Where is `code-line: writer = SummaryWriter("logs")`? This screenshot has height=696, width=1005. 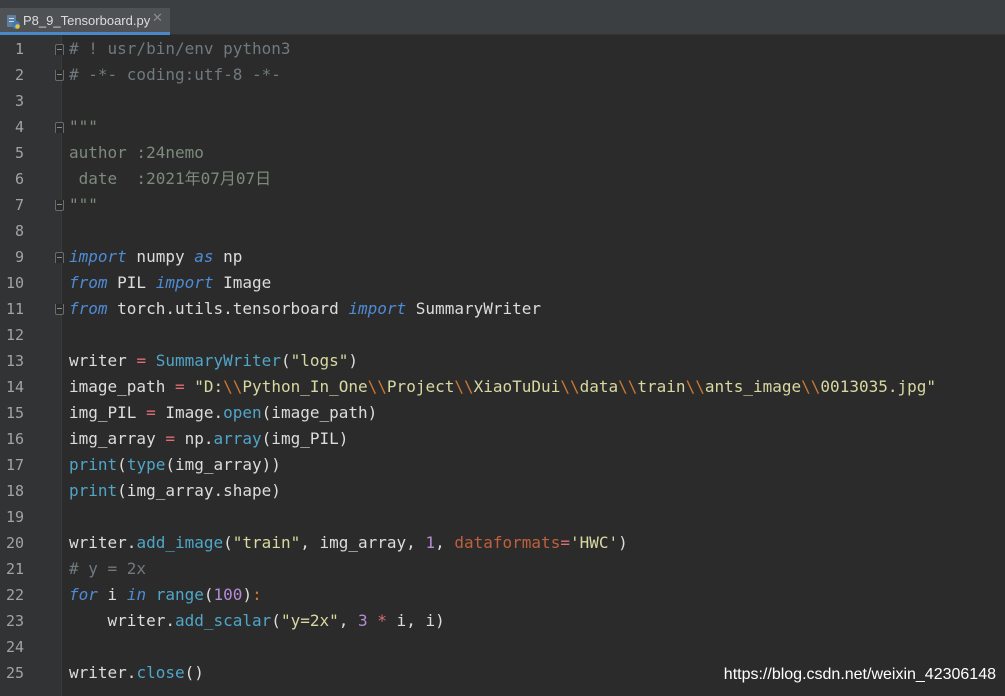 code-line: writer = SummaryWriter("logs") is located at coordinates (213, 361).